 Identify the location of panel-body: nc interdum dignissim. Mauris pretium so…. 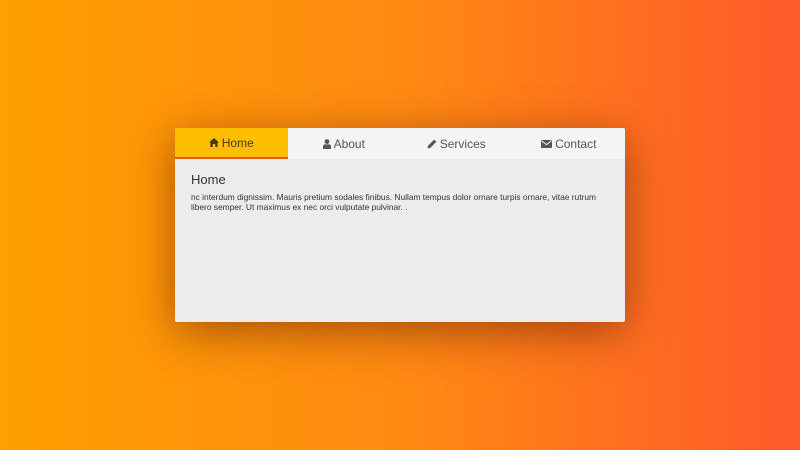
(393, 202).